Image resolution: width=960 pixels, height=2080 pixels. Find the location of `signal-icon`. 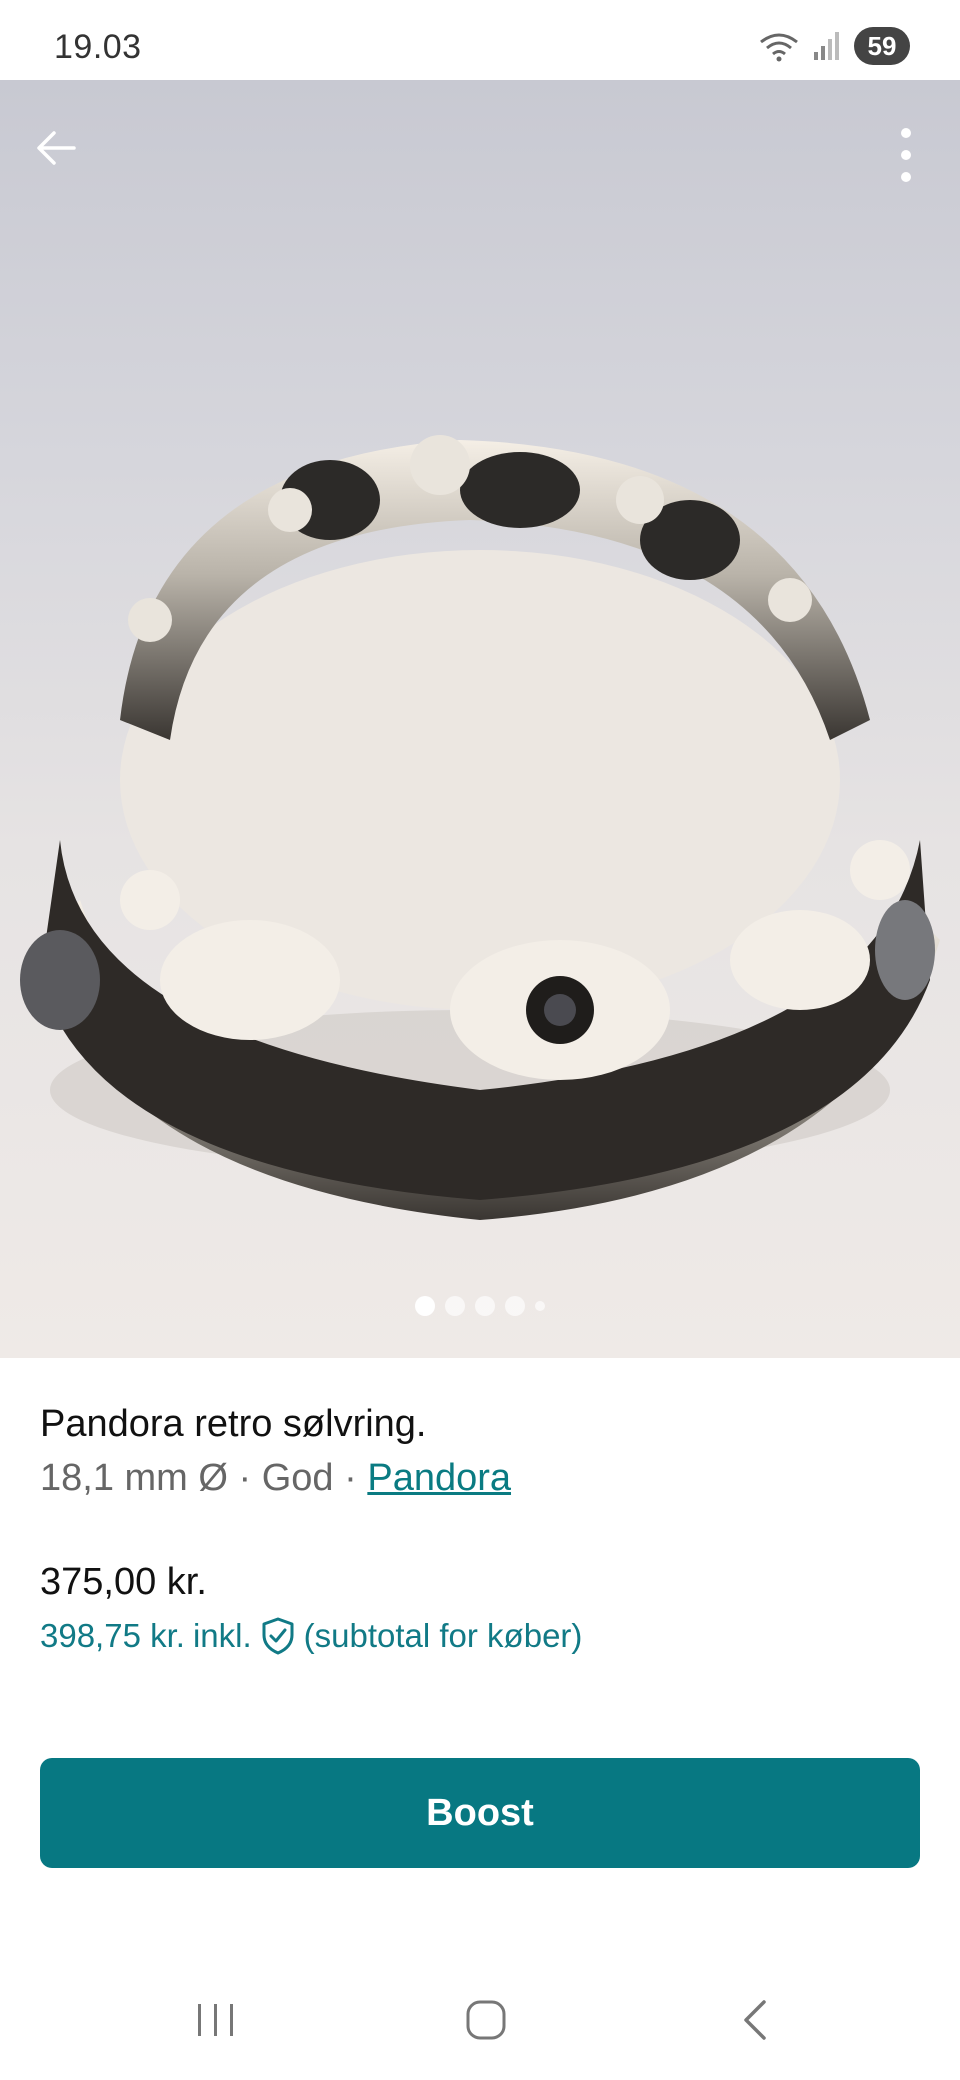

signal-icon is located at coordinates (827, 46).